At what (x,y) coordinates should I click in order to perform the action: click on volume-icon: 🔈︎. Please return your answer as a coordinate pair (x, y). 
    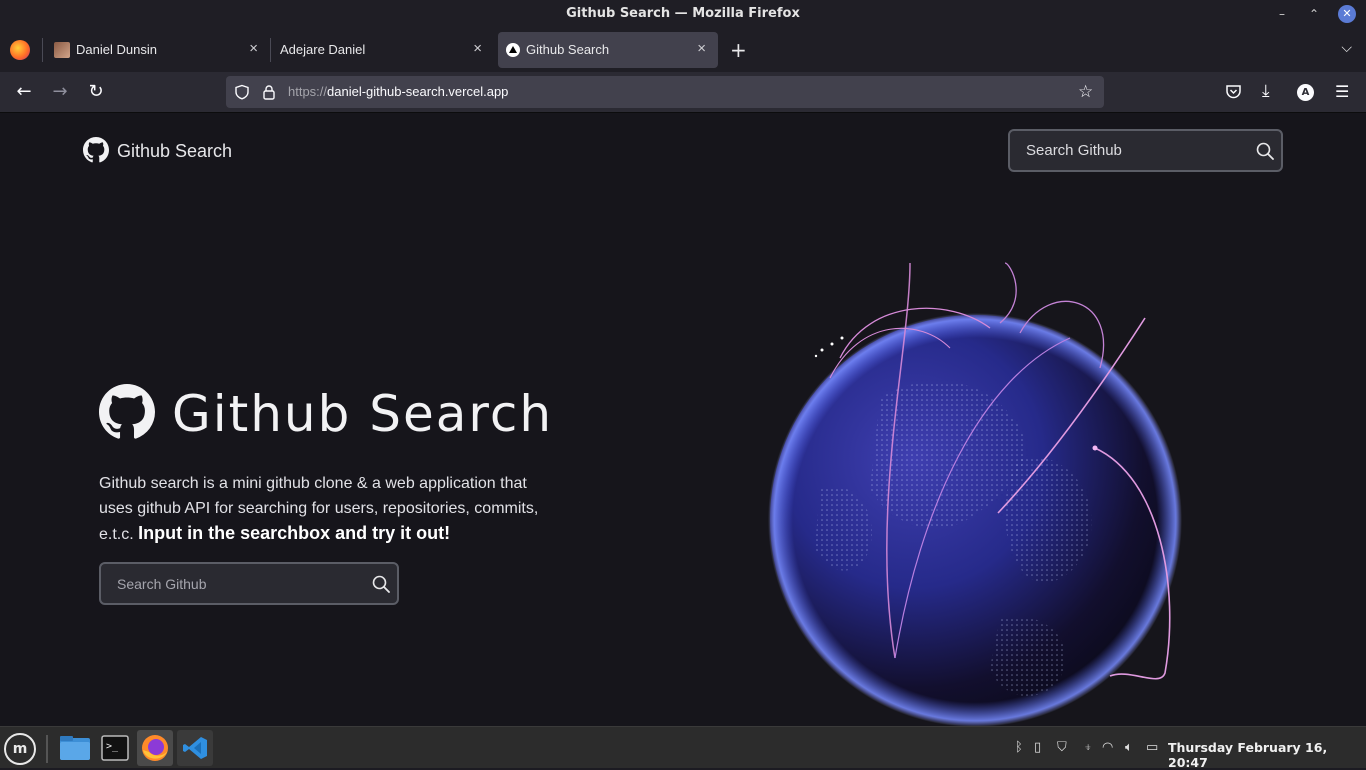
    Looking at the image, I should click on (1129, 747).